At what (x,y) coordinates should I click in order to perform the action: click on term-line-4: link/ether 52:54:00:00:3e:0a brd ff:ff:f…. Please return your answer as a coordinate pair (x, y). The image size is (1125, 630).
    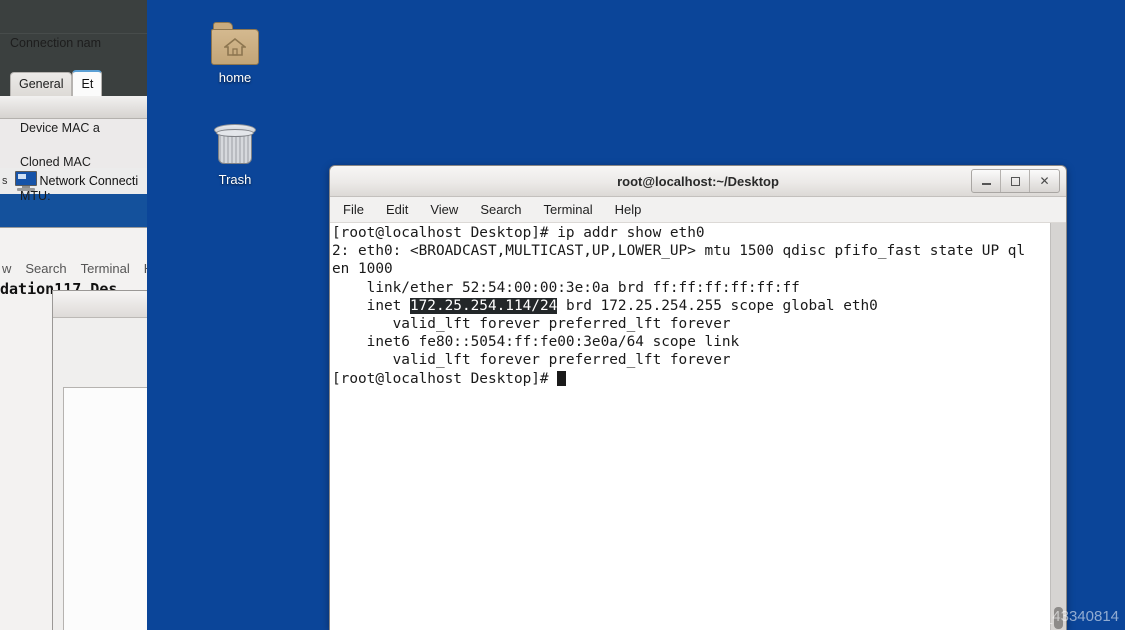
    Looking at the image, I should click on (566, 287).